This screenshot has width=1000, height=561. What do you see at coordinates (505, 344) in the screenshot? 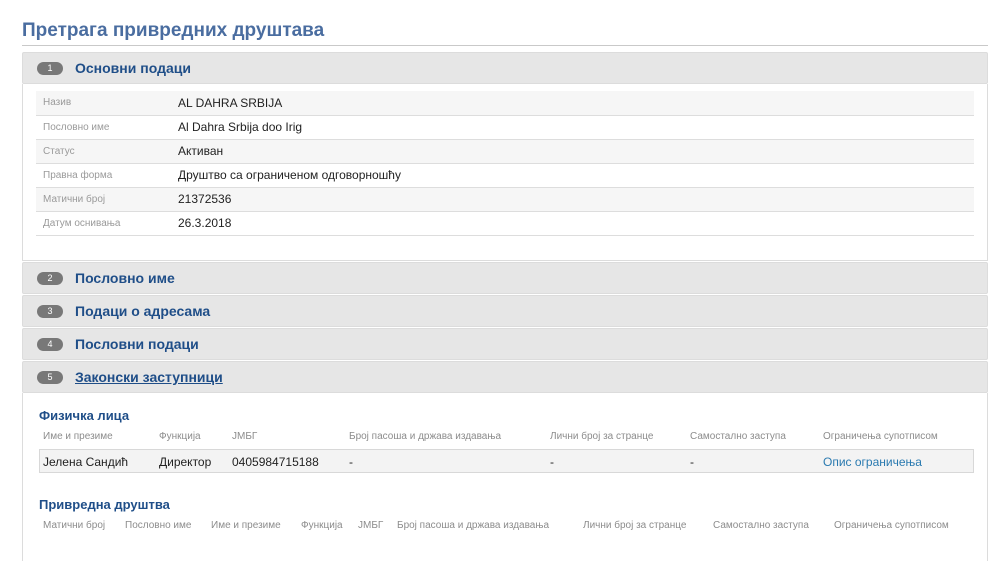
I see `section-business-data-header: 4 Пословни подаци` at bounding box center [505, 344].